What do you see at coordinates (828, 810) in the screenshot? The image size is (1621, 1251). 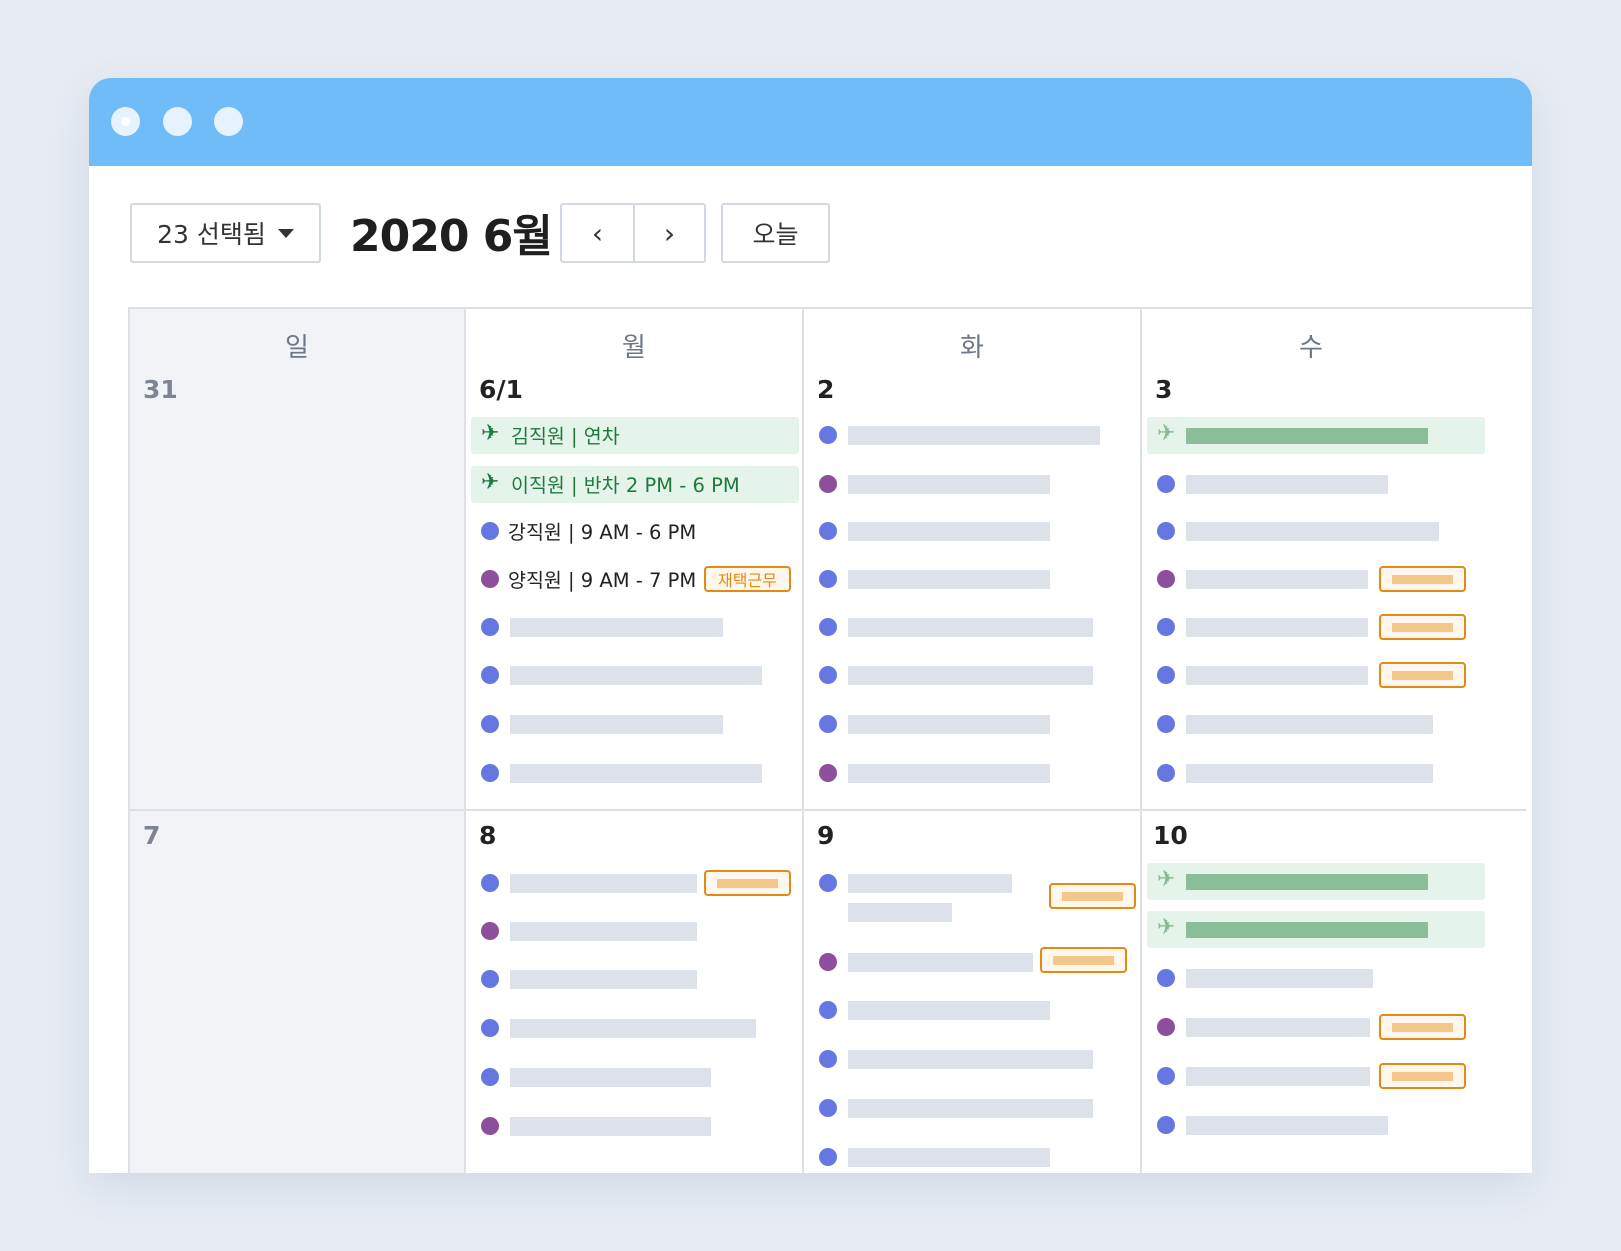 I see `week-divider` at bounding box center [828, 810].